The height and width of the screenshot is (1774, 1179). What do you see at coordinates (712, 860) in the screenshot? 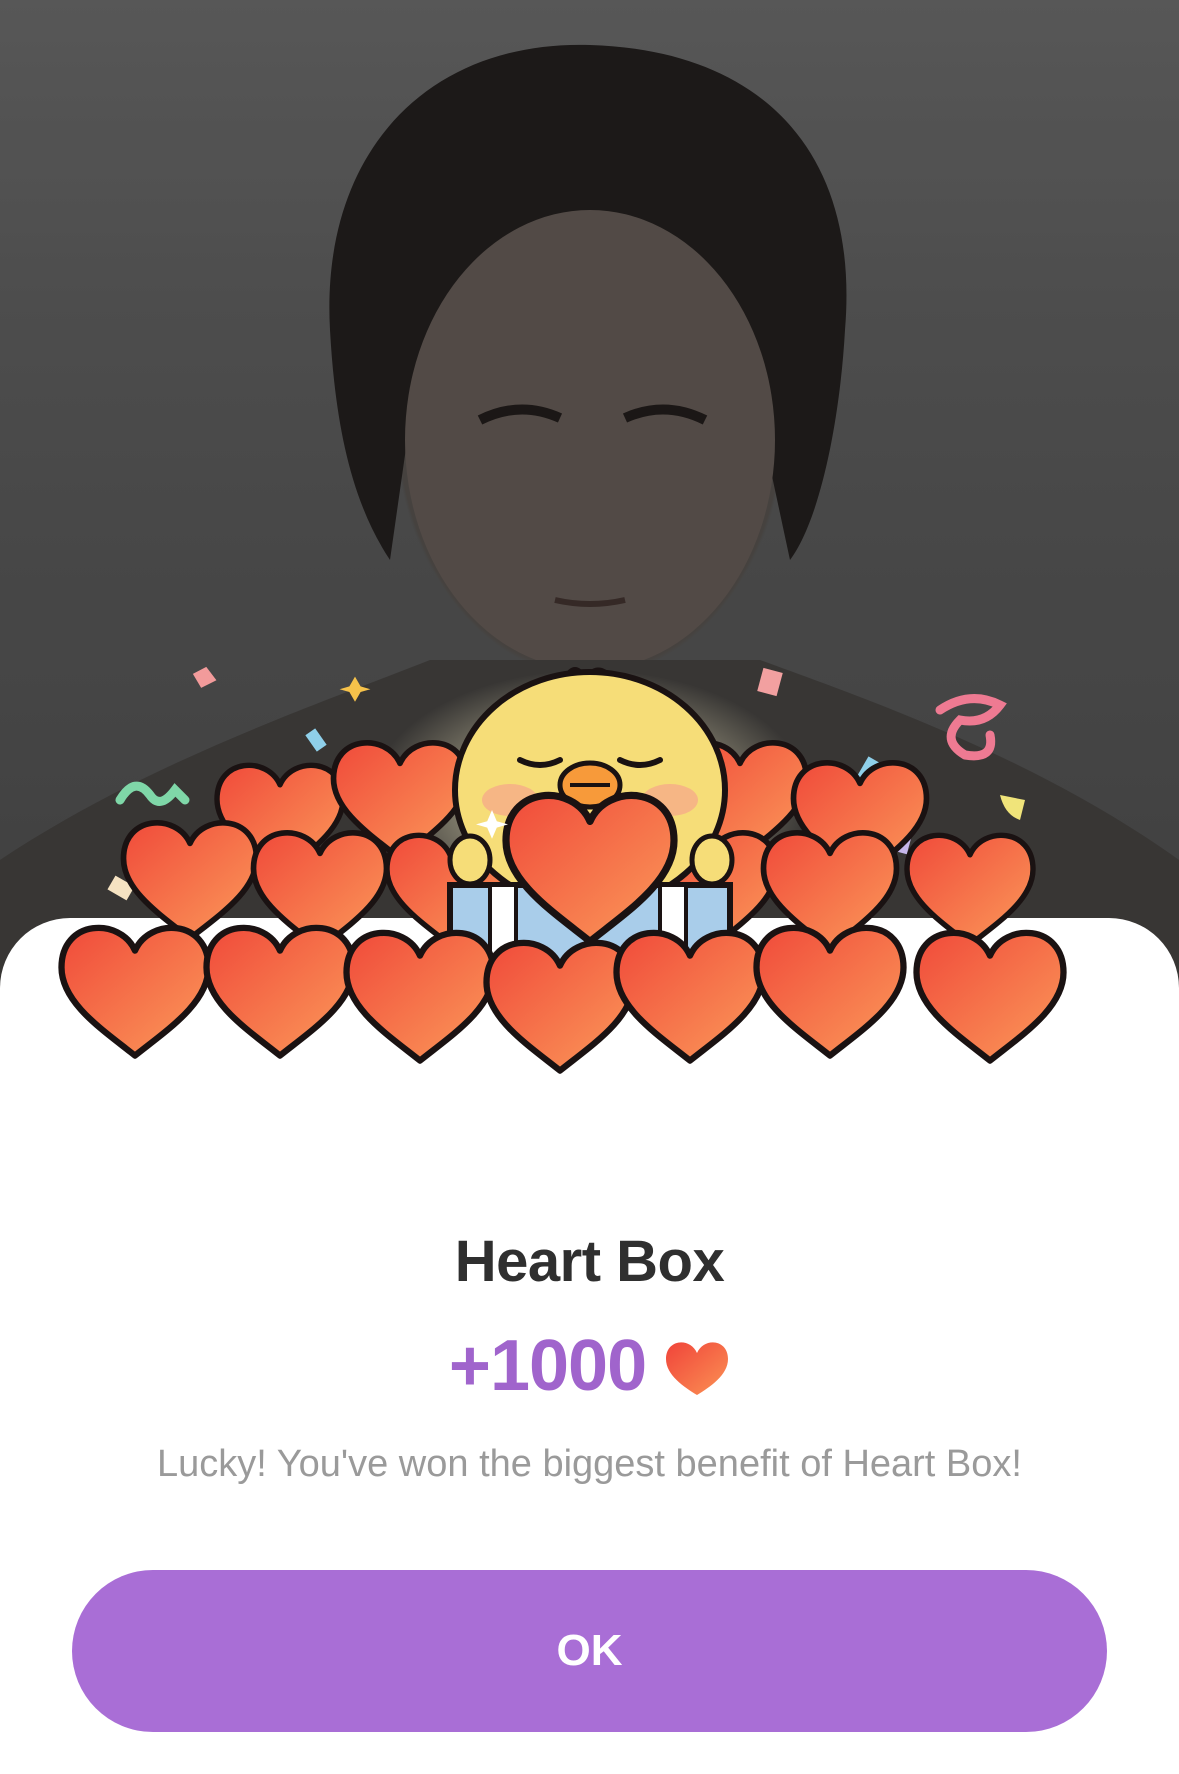
I see `chick-hand-right` at bounding box center [712, 860].